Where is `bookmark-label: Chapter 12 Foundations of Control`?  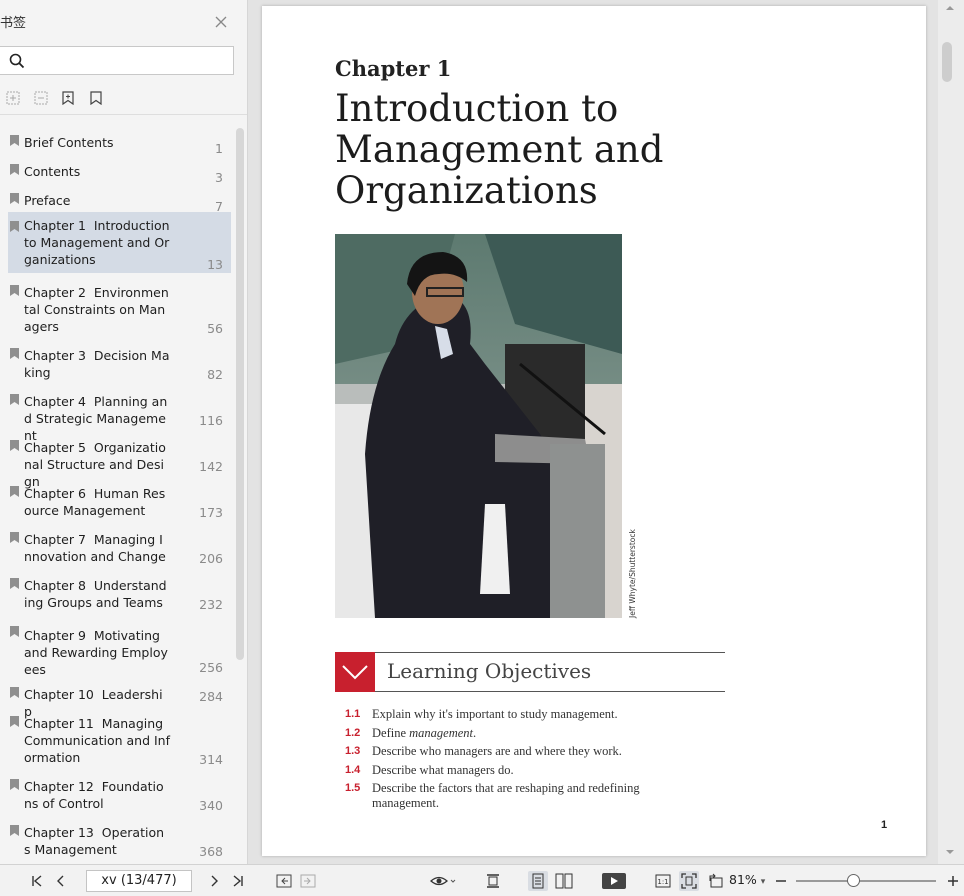 bookmark-label: Chapter 12 Foundations of Control is located at coordinates (94, 795).